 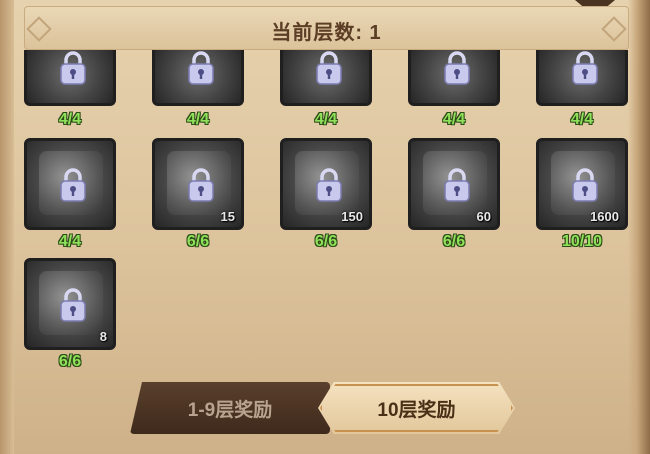 I want to click on item-quantity: 150, so click(x=352, y=216).